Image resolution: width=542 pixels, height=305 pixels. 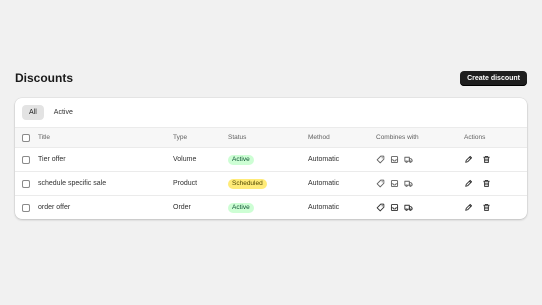 I want to click on select-all-checkbox, so click(x=26, y=137).